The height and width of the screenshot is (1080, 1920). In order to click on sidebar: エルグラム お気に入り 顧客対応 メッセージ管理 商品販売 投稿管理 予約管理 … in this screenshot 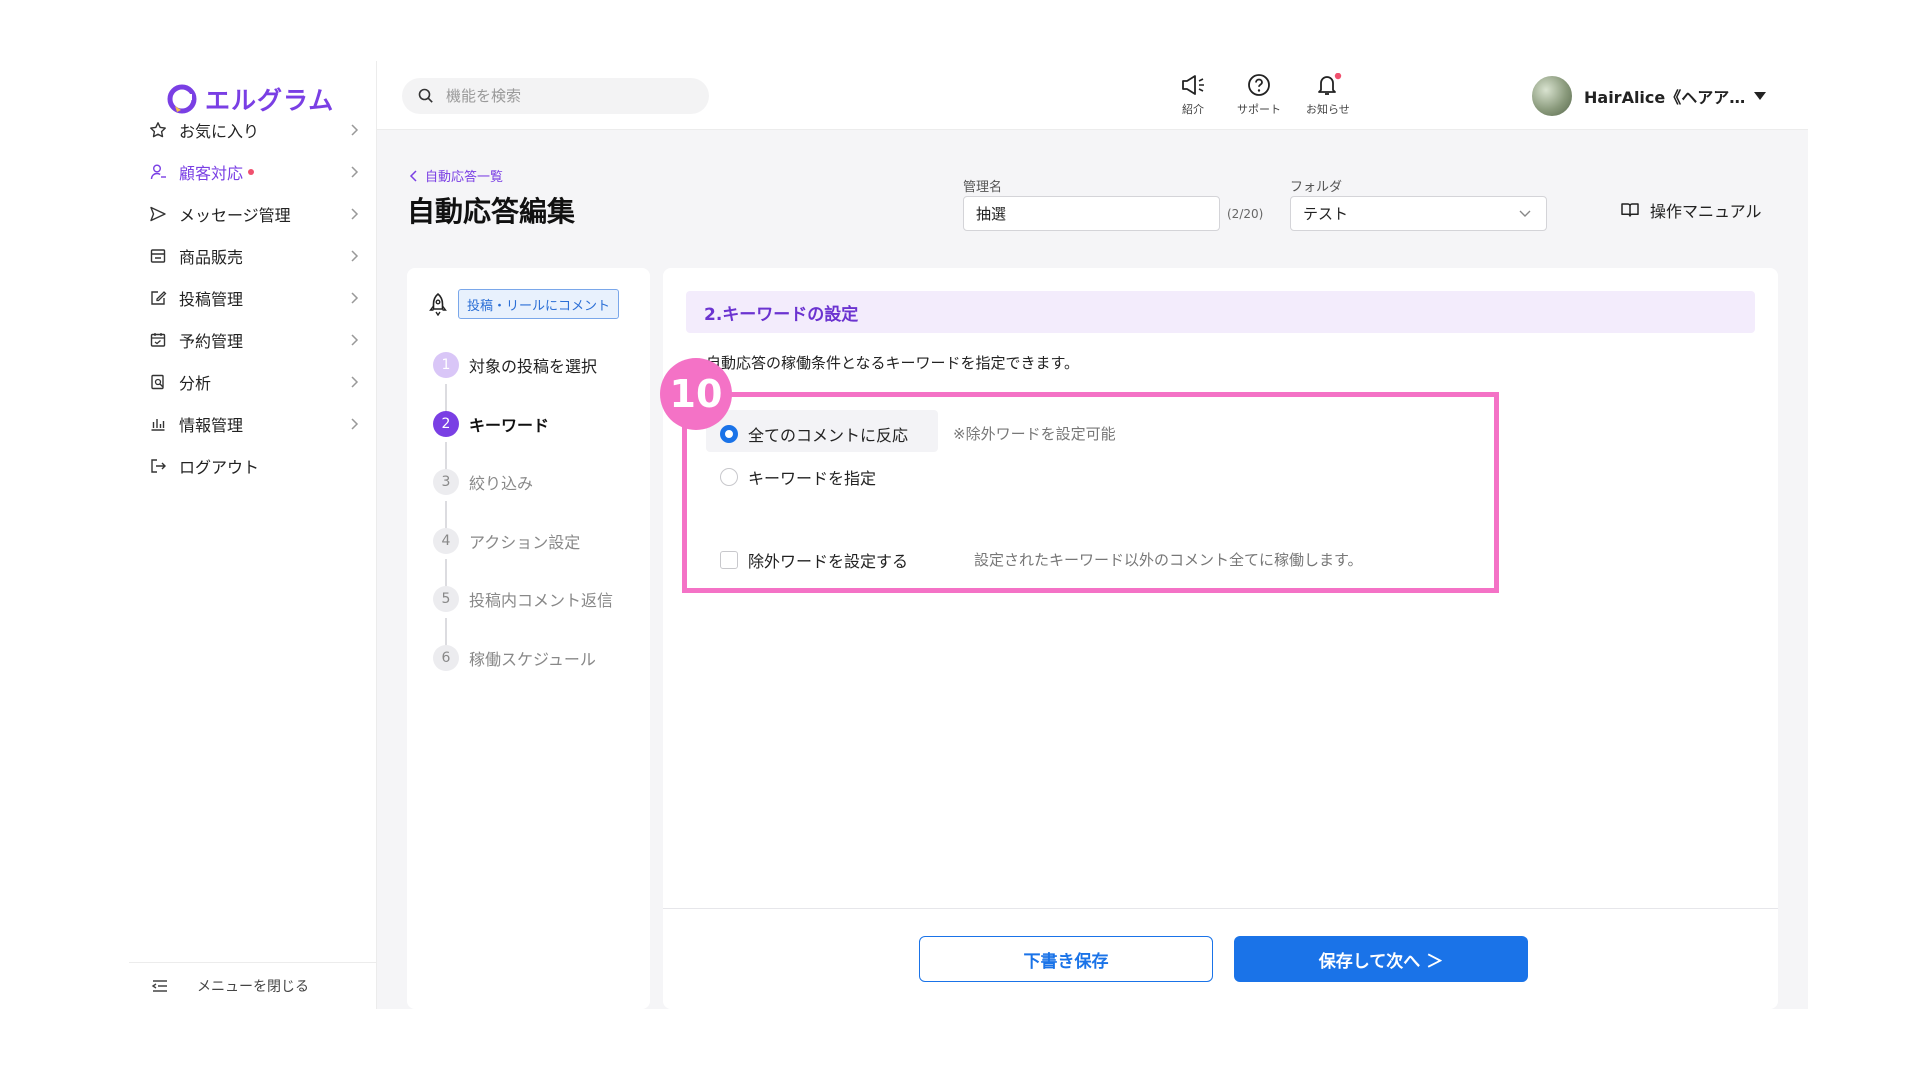, I will do `click(253, 535)`.